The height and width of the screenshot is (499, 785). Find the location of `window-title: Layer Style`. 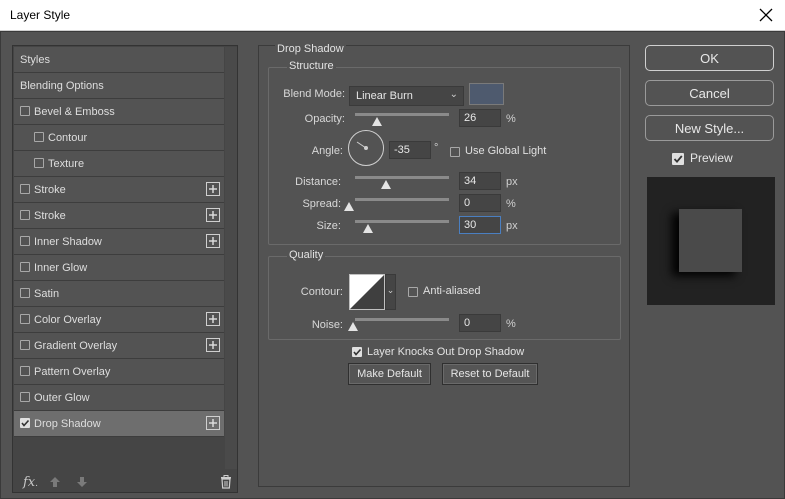

window-title: Layer Style is located at coordinates (40, 15).